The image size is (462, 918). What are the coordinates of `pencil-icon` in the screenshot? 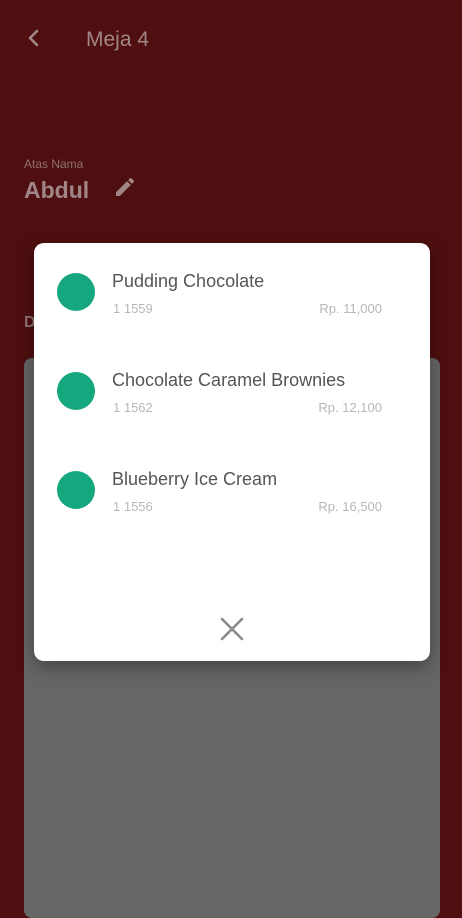 It's located at (125, 186).